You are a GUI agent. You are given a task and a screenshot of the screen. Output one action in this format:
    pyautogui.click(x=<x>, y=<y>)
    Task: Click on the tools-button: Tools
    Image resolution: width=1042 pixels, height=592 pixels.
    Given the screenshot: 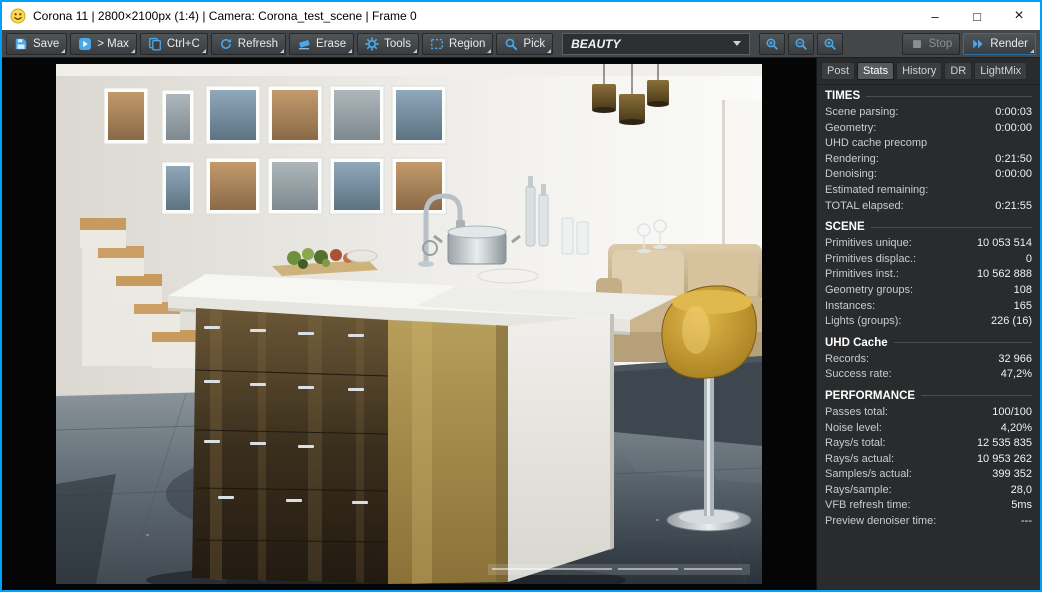 What is the action you would take?
    pyautogui.click(x=388, y=43)
    